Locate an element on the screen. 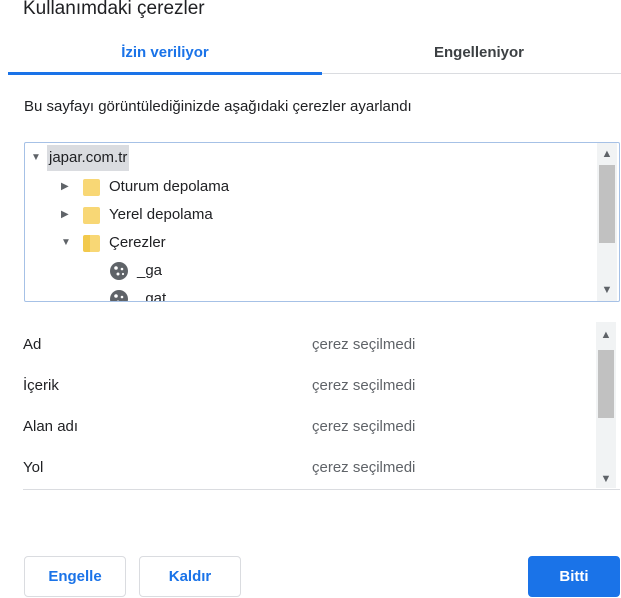 This screenshot has width=621, height=598. tree-item-local-storage: ▶ Yerel depolama is located at coordinates (137, 215).